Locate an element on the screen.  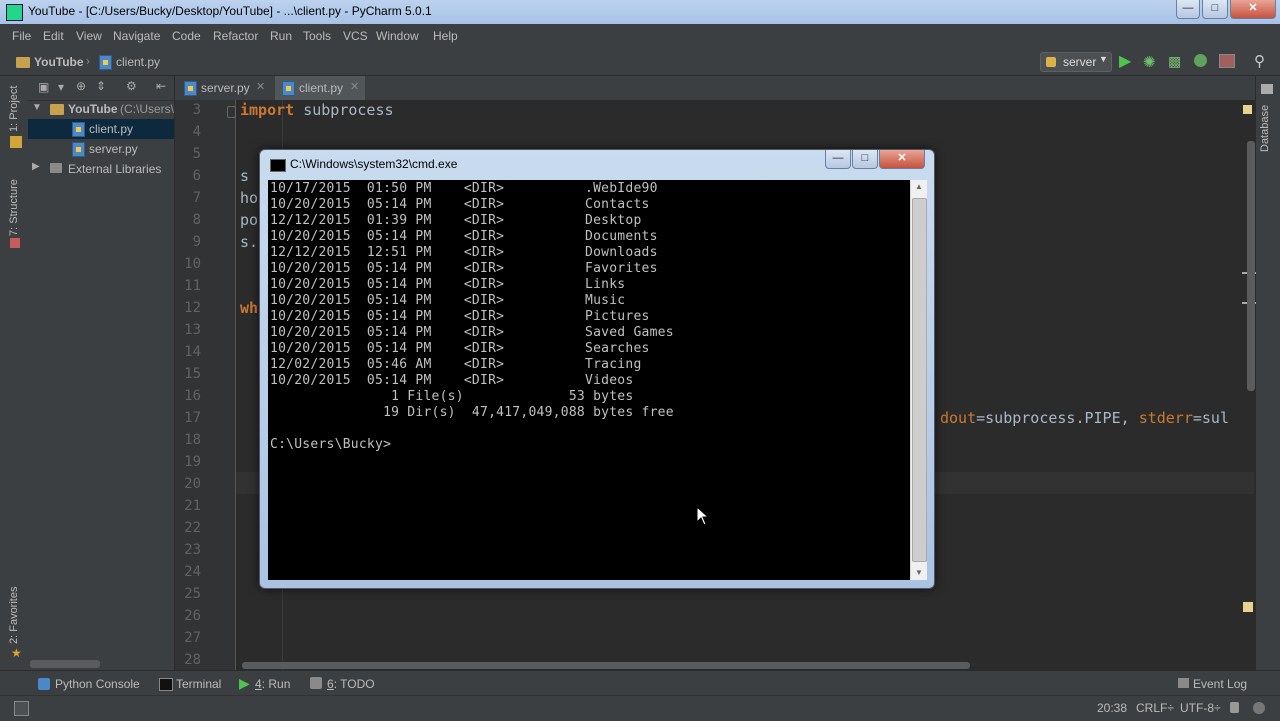
search-icon: ⚲ is located at coordinates (1259, 61).